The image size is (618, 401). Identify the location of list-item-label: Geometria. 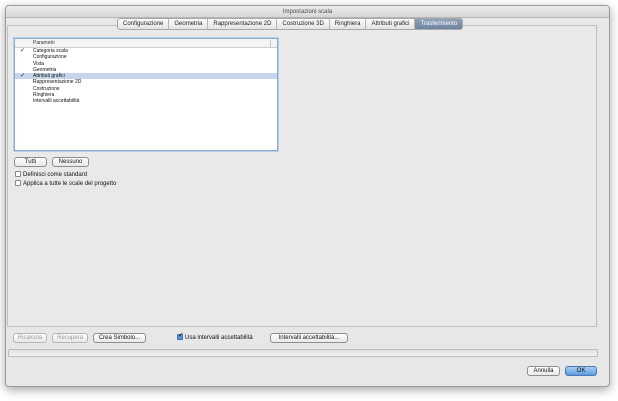
(45, 69).